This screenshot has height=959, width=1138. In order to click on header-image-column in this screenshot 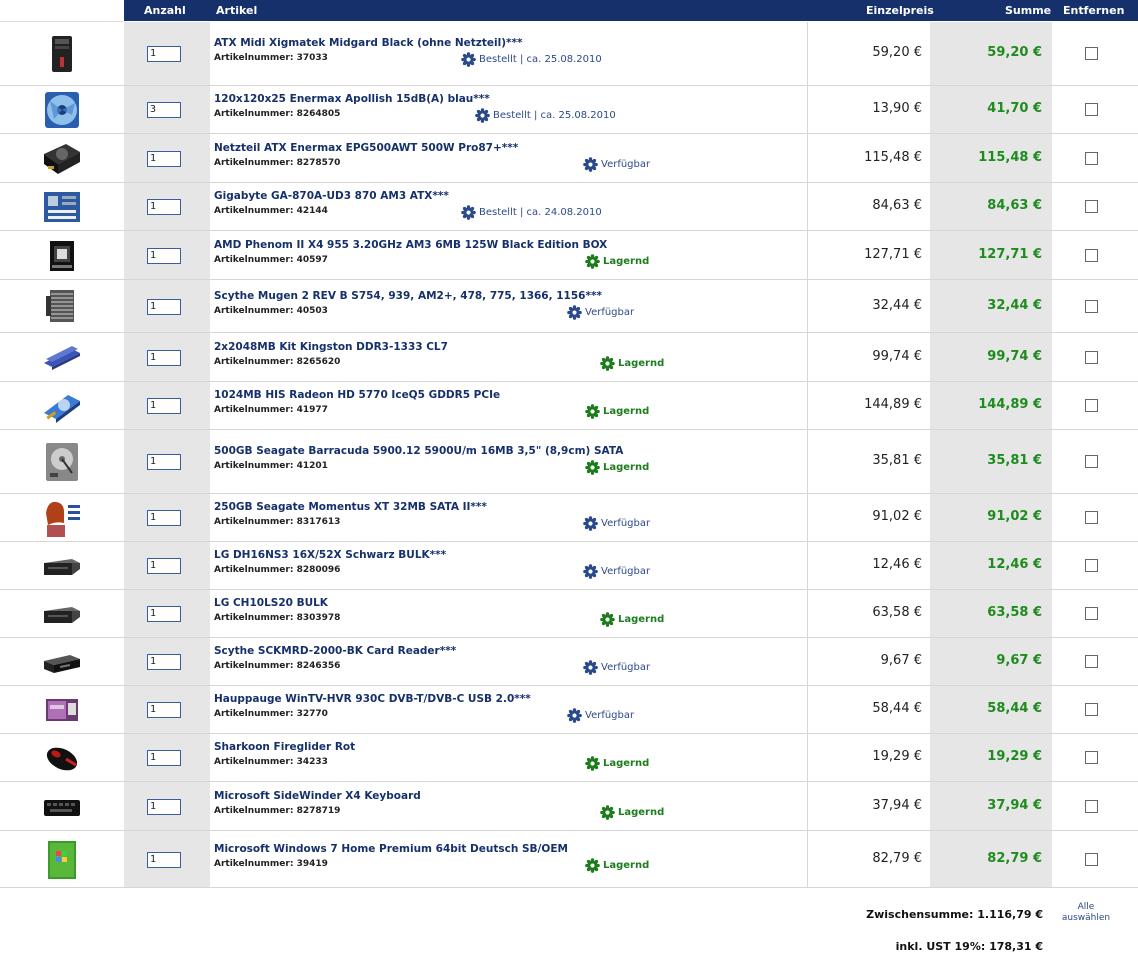, I will do `click(62, 11)`.